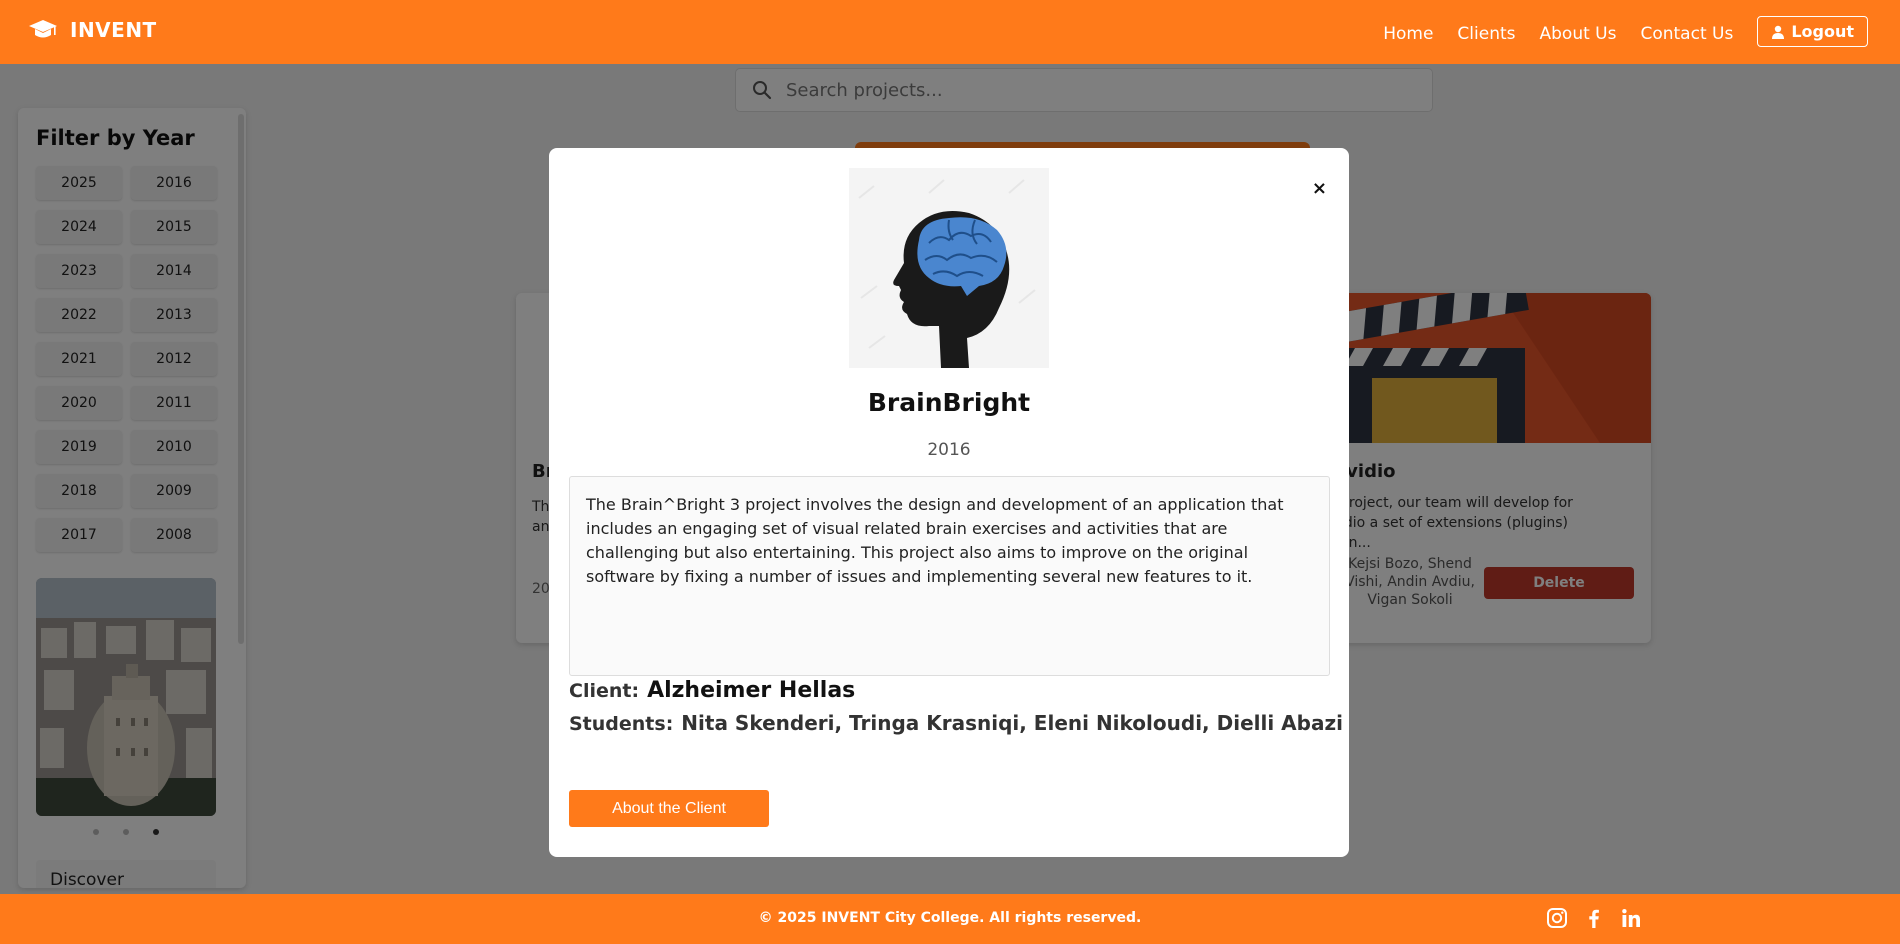  Describe the element at coordinates (949, 450) in the screenshot. I see `project-year: 2016` at that location.